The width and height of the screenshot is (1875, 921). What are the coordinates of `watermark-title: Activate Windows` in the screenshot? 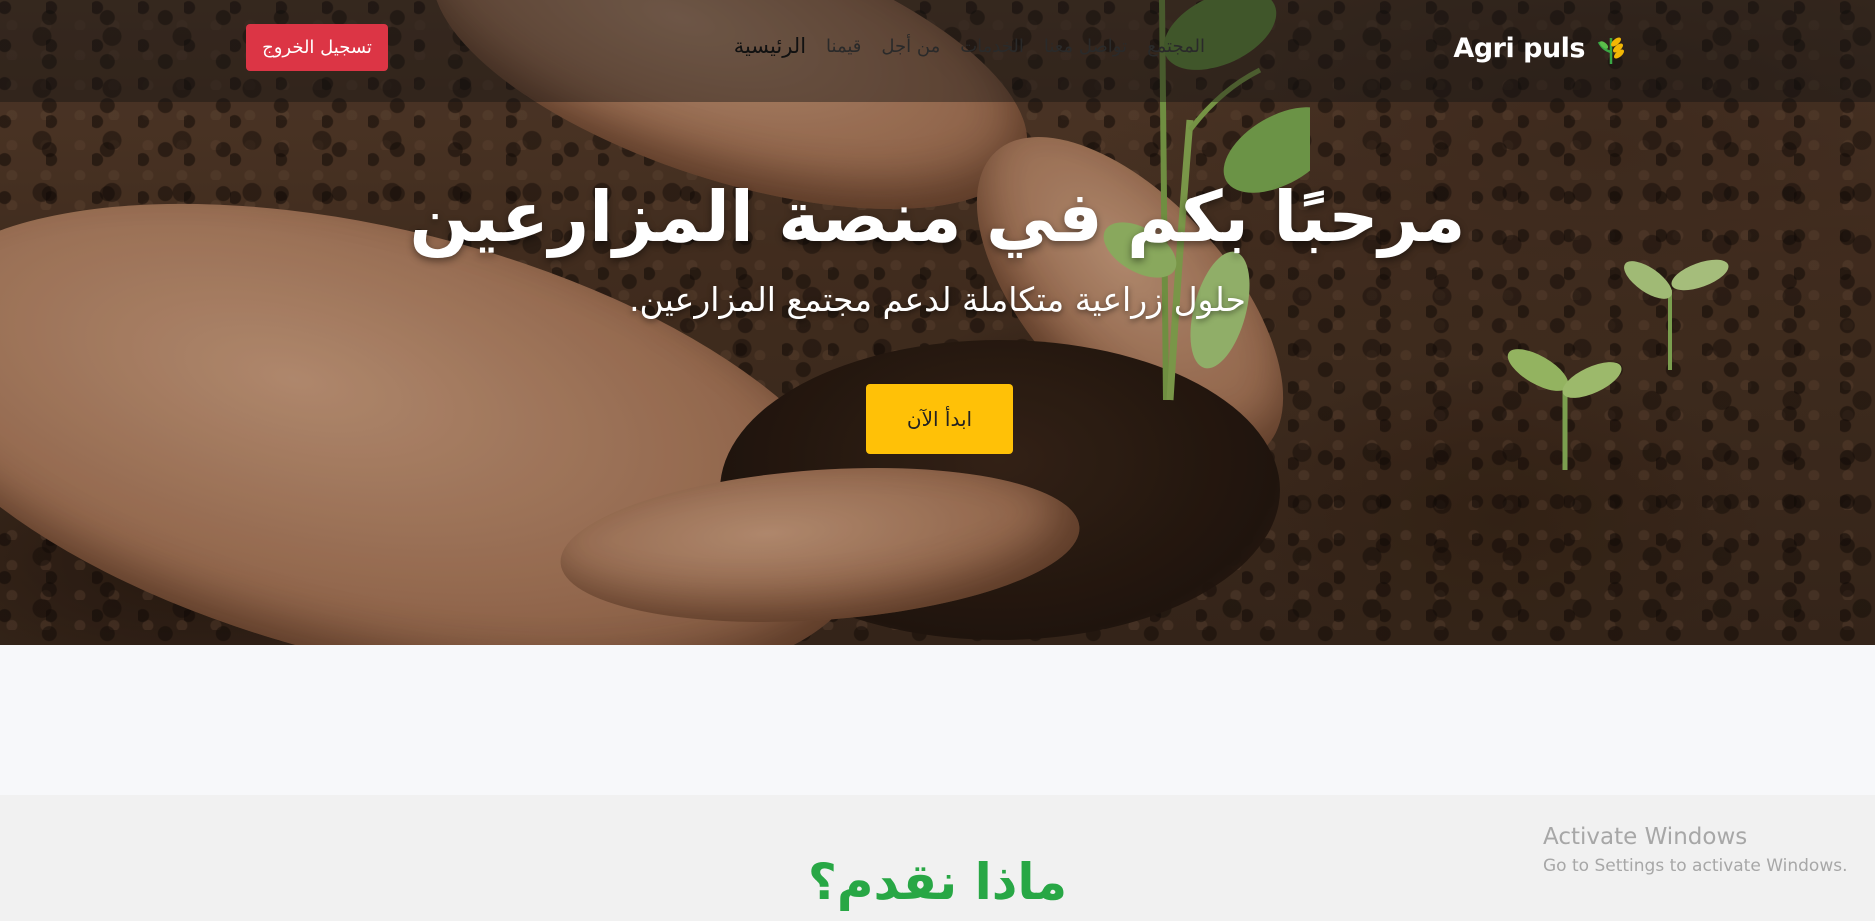 It's located at (1645, 837).